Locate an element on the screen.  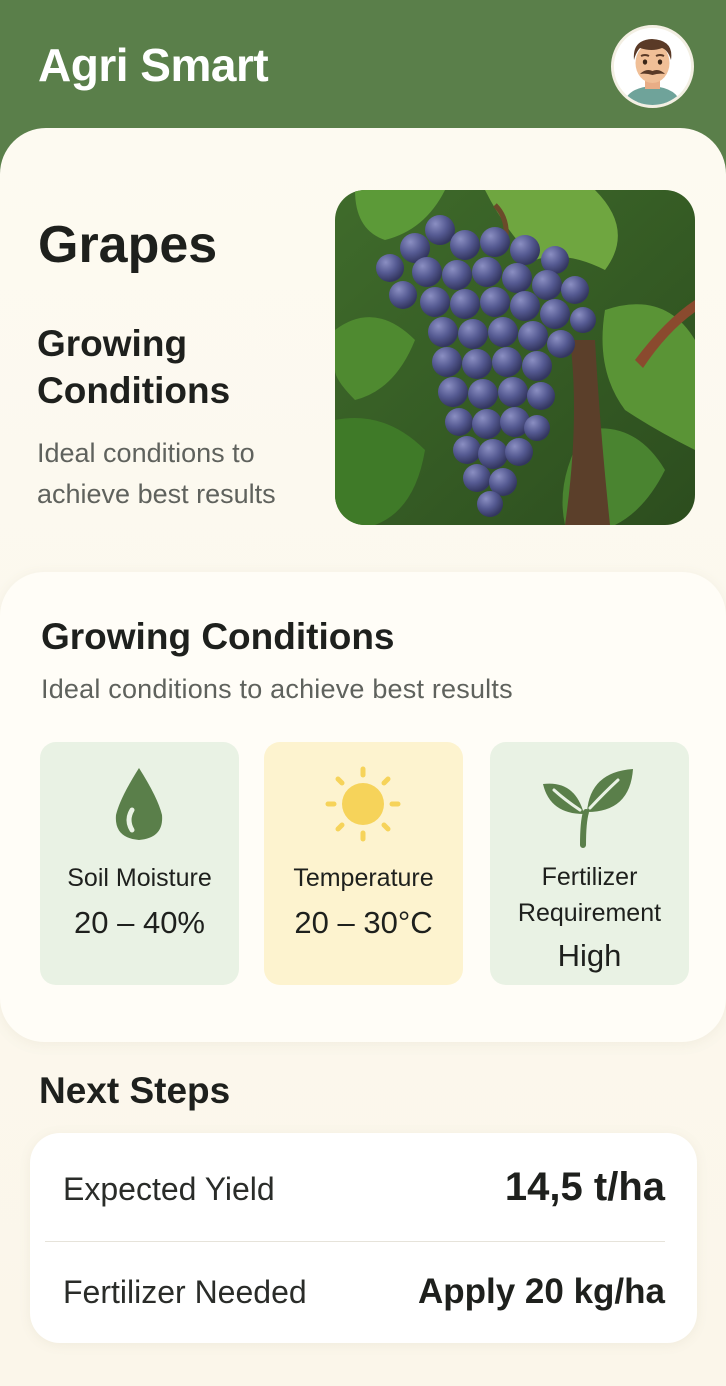
hero-subtitle: Growing Conditions is located at coordinates (134, 367).